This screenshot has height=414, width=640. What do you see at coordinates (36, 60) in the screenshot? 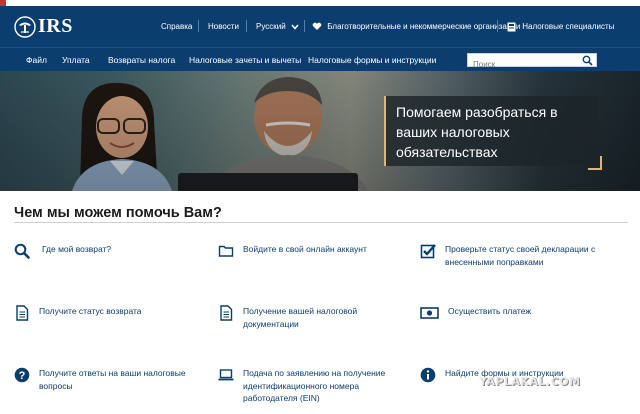
I see `nav-file: Файл` at bounding box center [36, 60].